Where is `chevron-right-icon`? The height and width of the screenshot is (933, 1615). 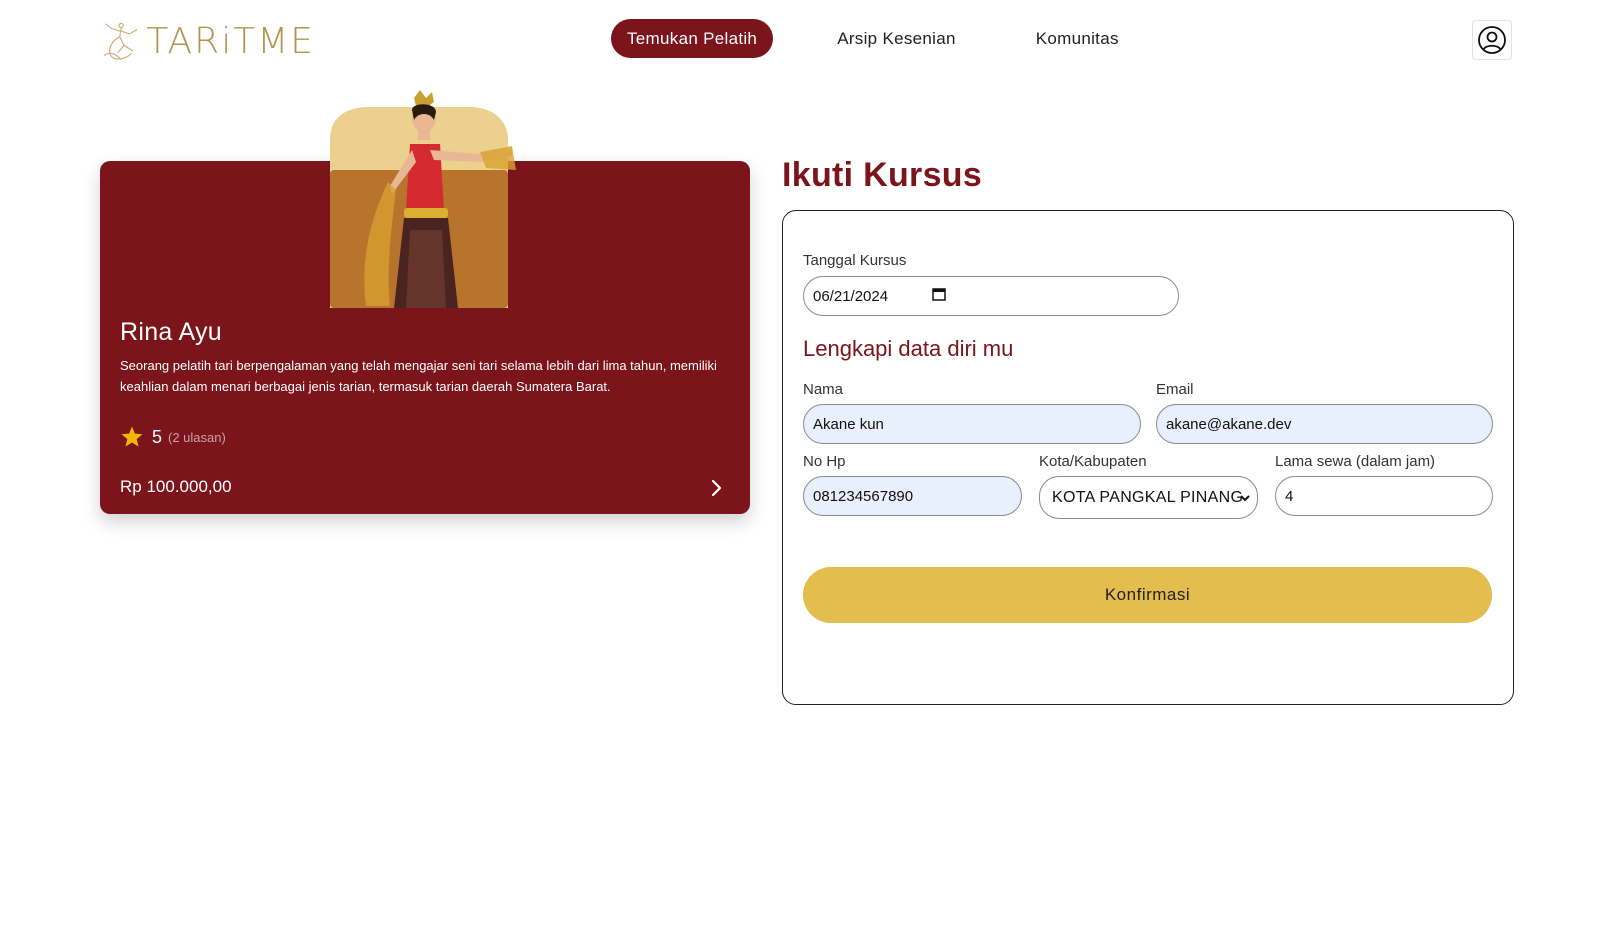 chevron-right-icon is located at coordinates (716, 488).